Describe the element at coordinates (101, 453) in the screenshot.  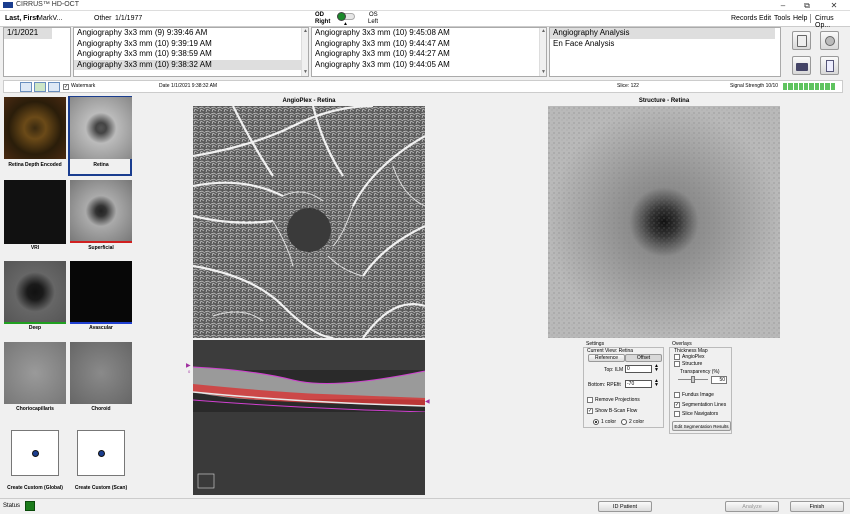
I see `create-custom-scan-button` at that location.